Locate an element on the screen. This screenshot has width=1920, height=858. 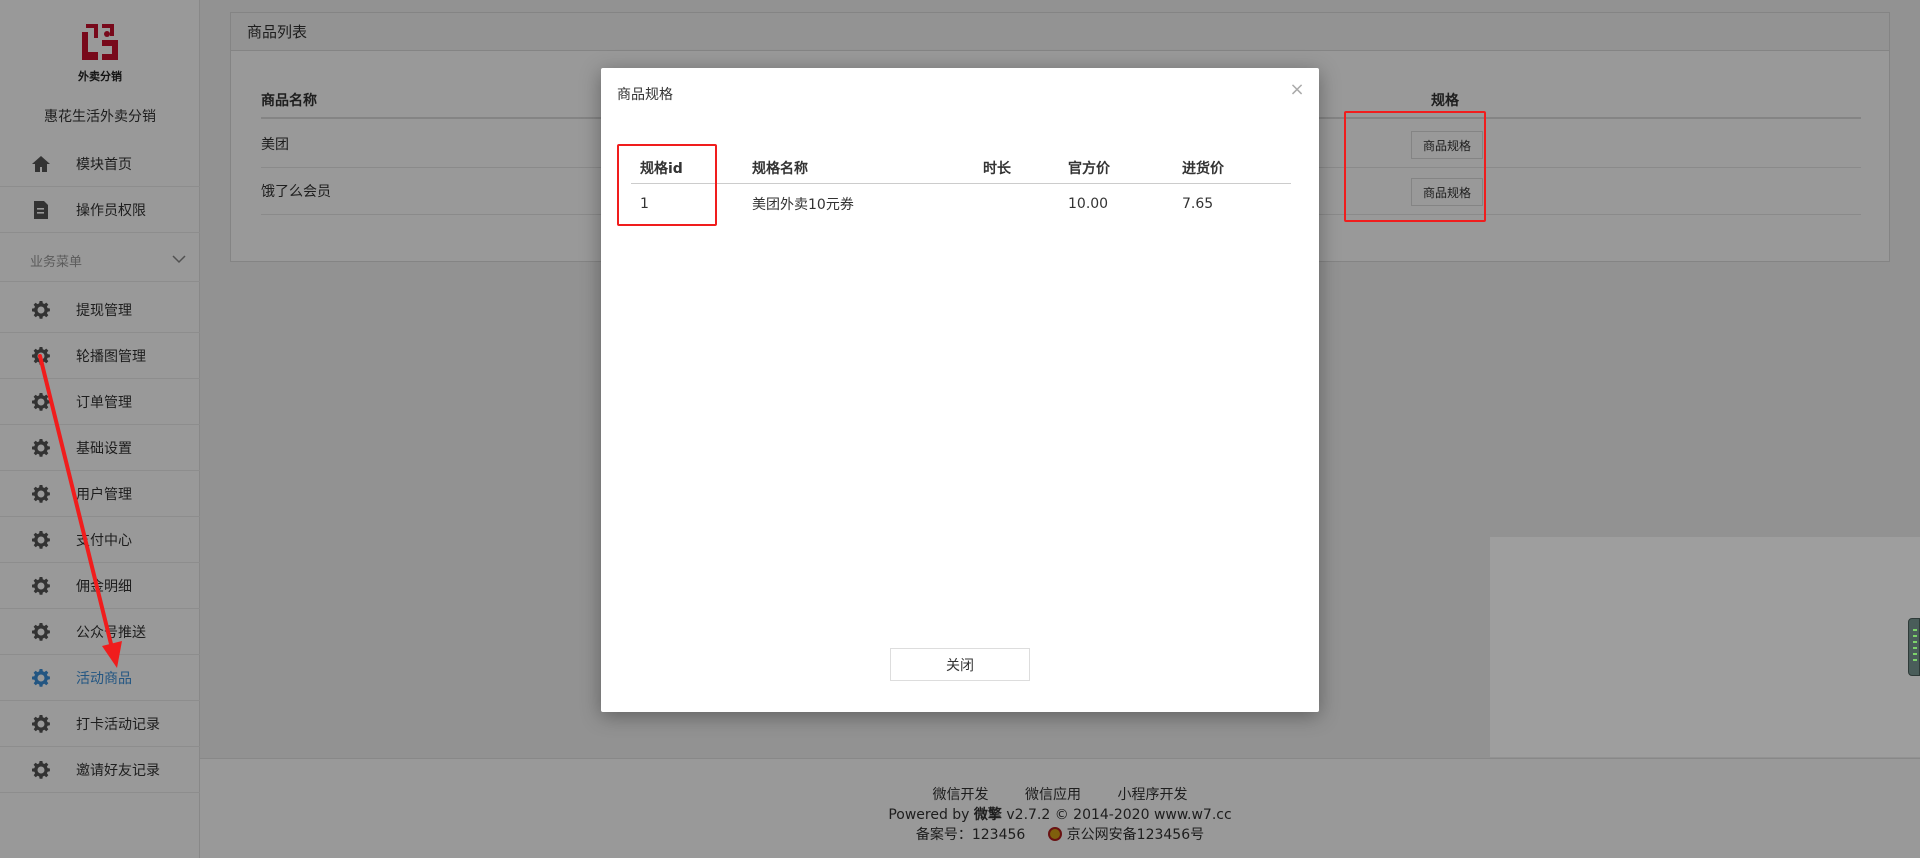
annotation-box-spec-id is located at coordinates (667, 185).